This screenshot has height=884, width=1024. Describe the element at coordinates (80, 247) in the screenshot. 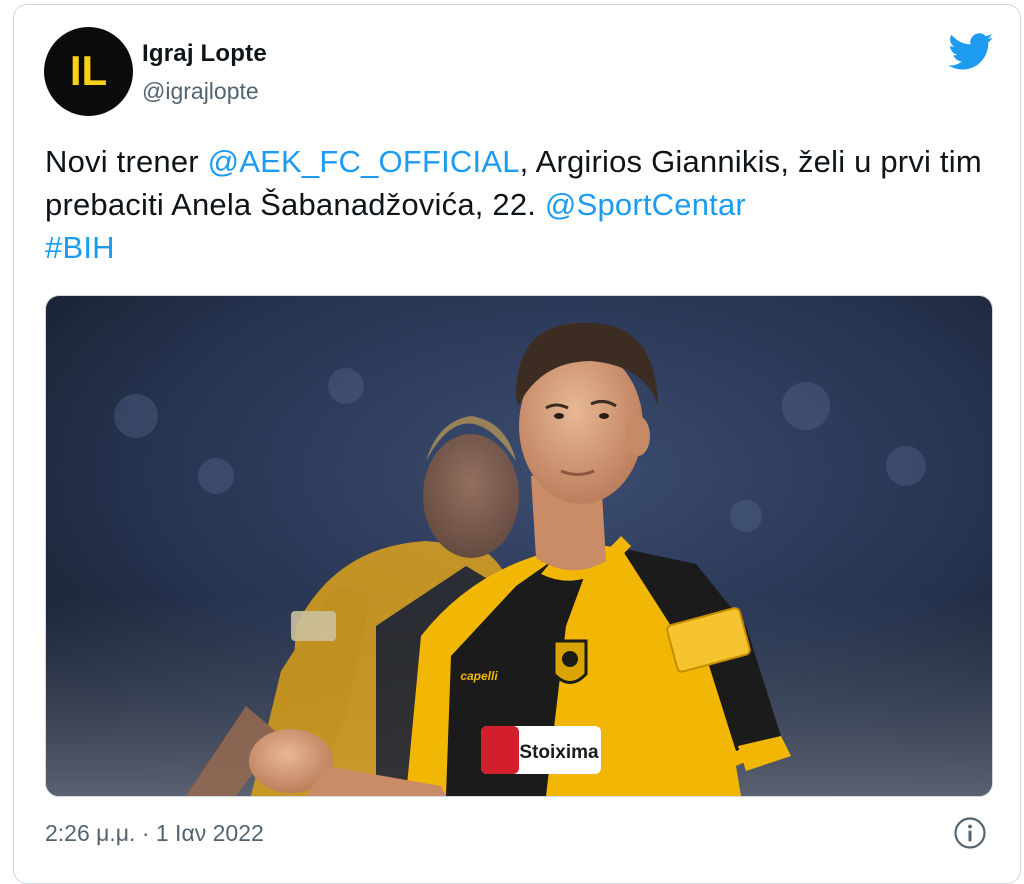

I see `hashtag-bih: #BIH` at that location.